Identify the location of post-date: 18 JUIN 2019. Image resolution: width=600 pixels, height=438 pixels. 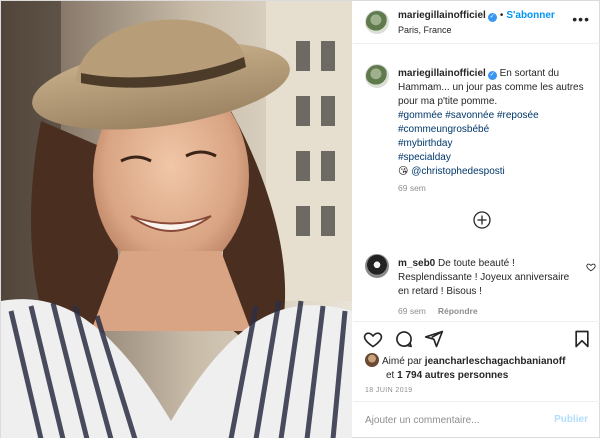
(389, 390).